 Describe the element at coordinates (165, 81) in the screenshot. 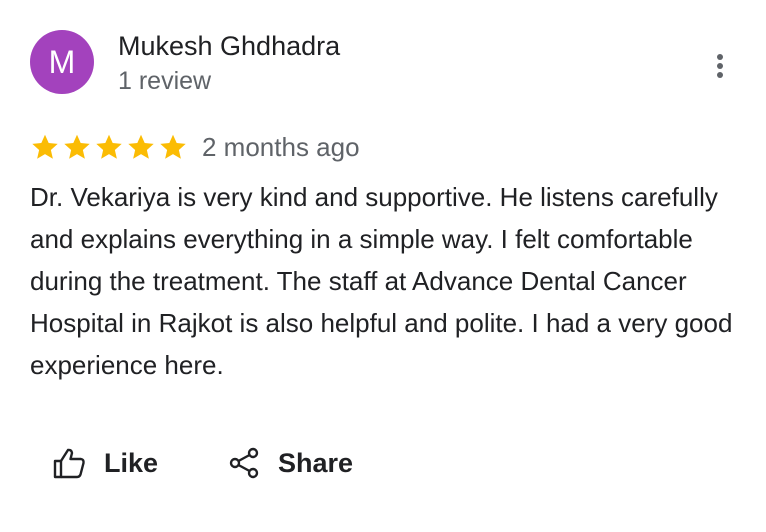

I see `author-review-count: 1 review` at that location.